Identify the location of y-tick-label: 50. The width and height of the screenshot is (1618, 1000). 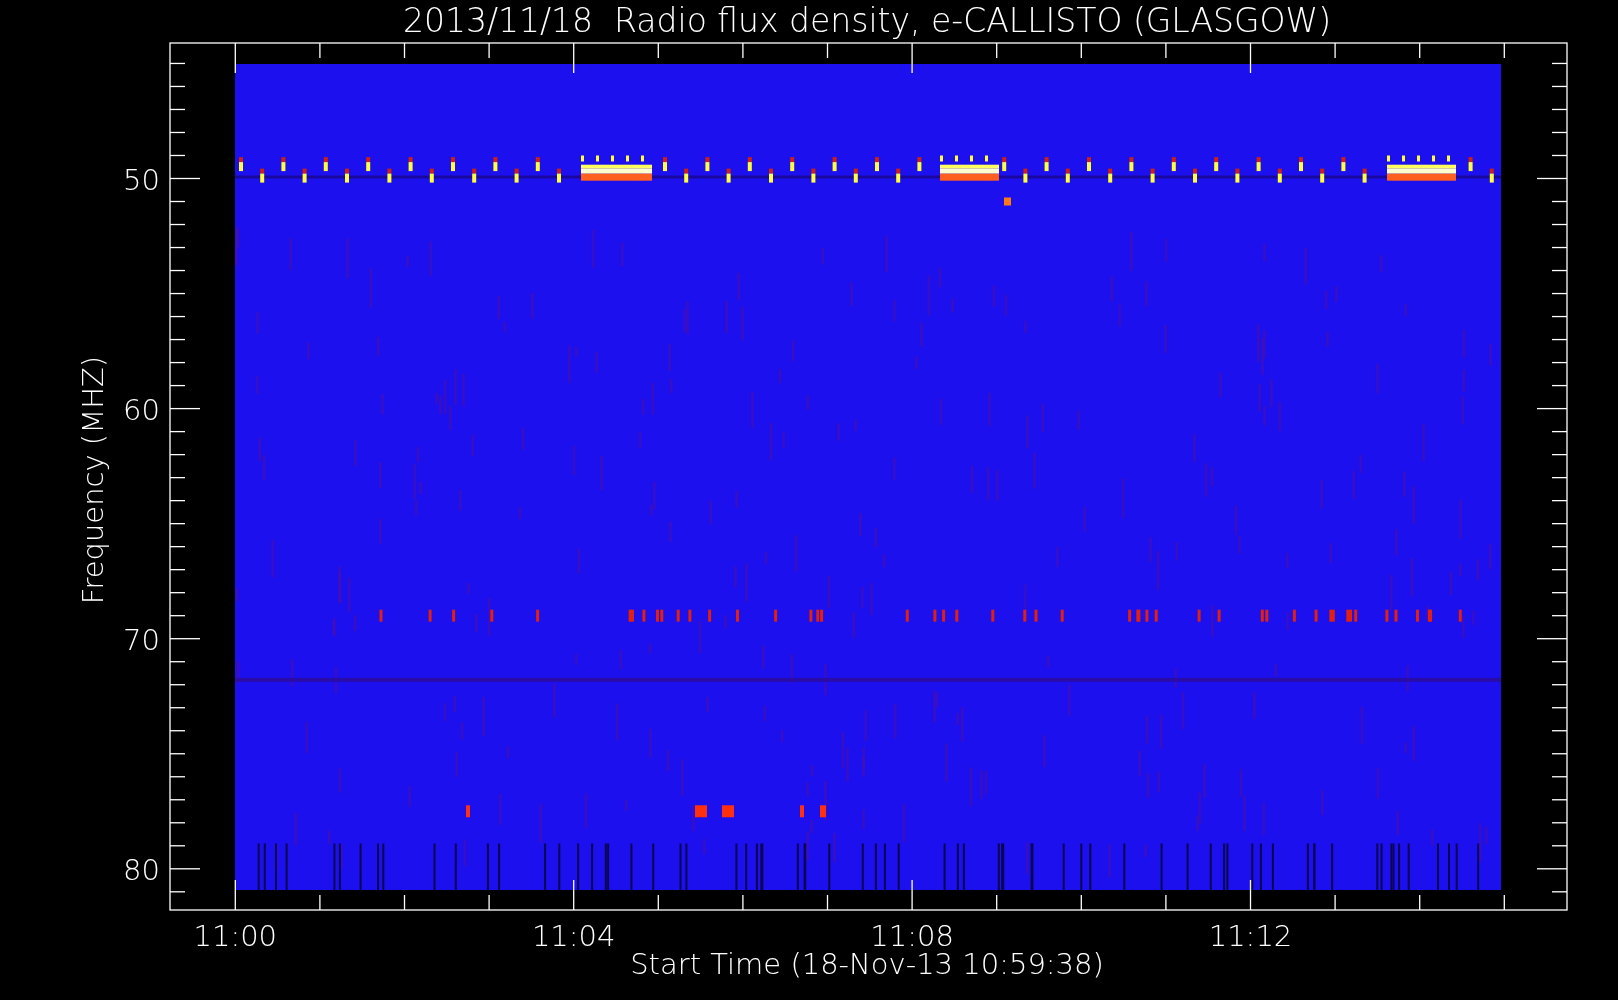
(141, 179).